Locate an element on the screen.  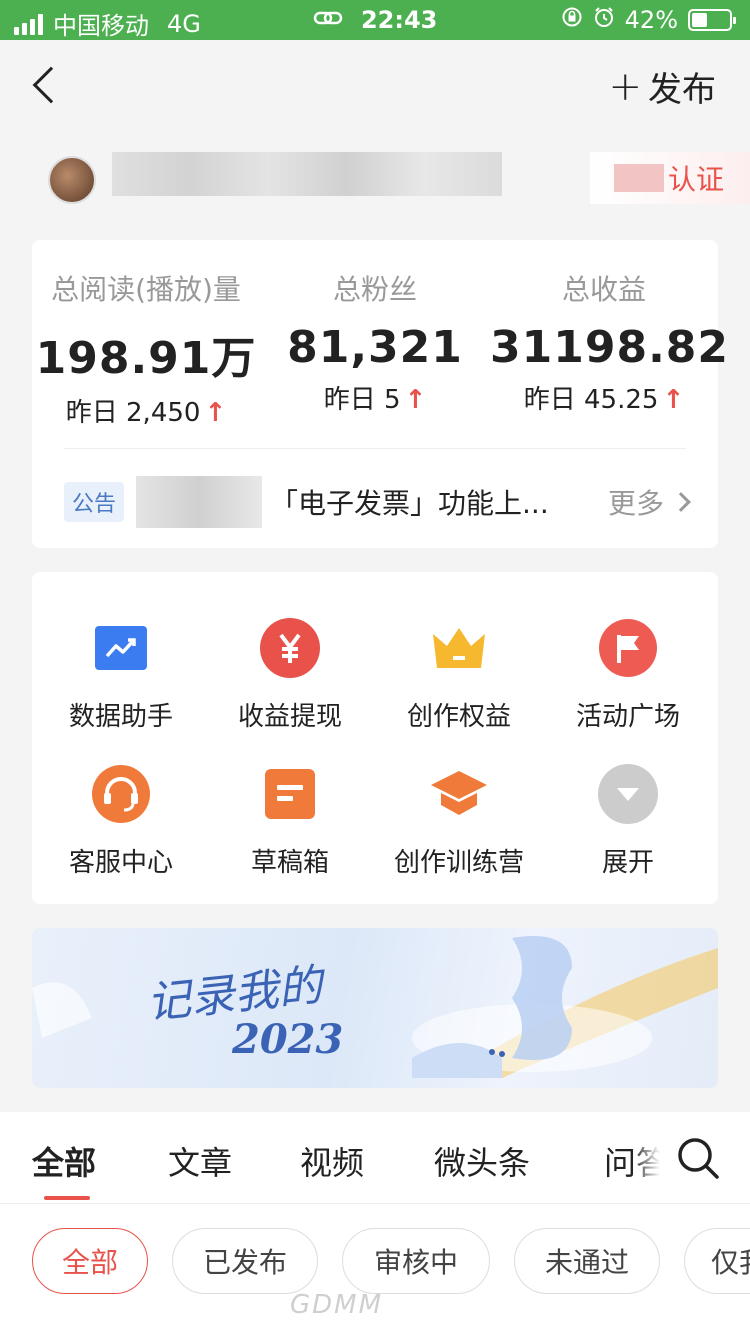
tool-label: 创作训练营 is located at coordinates (458, 863).